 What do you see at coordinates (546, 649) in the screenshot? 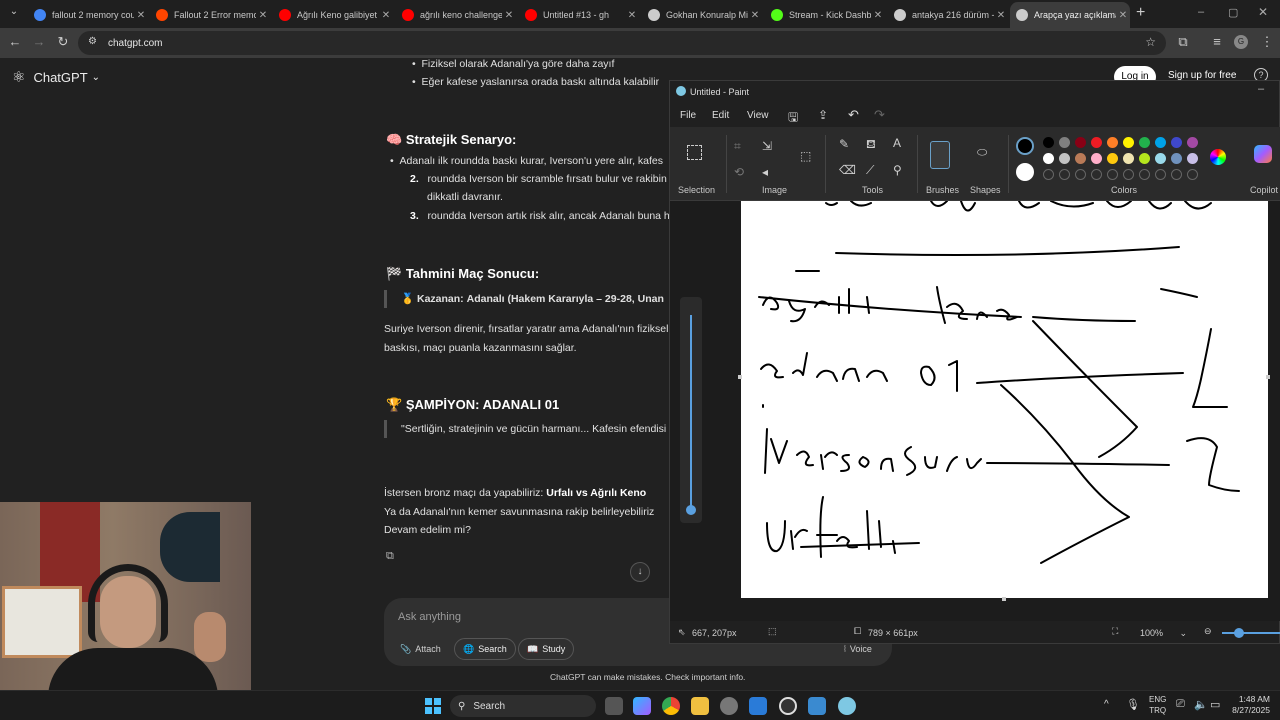
I see `study-button: 📖 Study` at bounding box center [546, 649].